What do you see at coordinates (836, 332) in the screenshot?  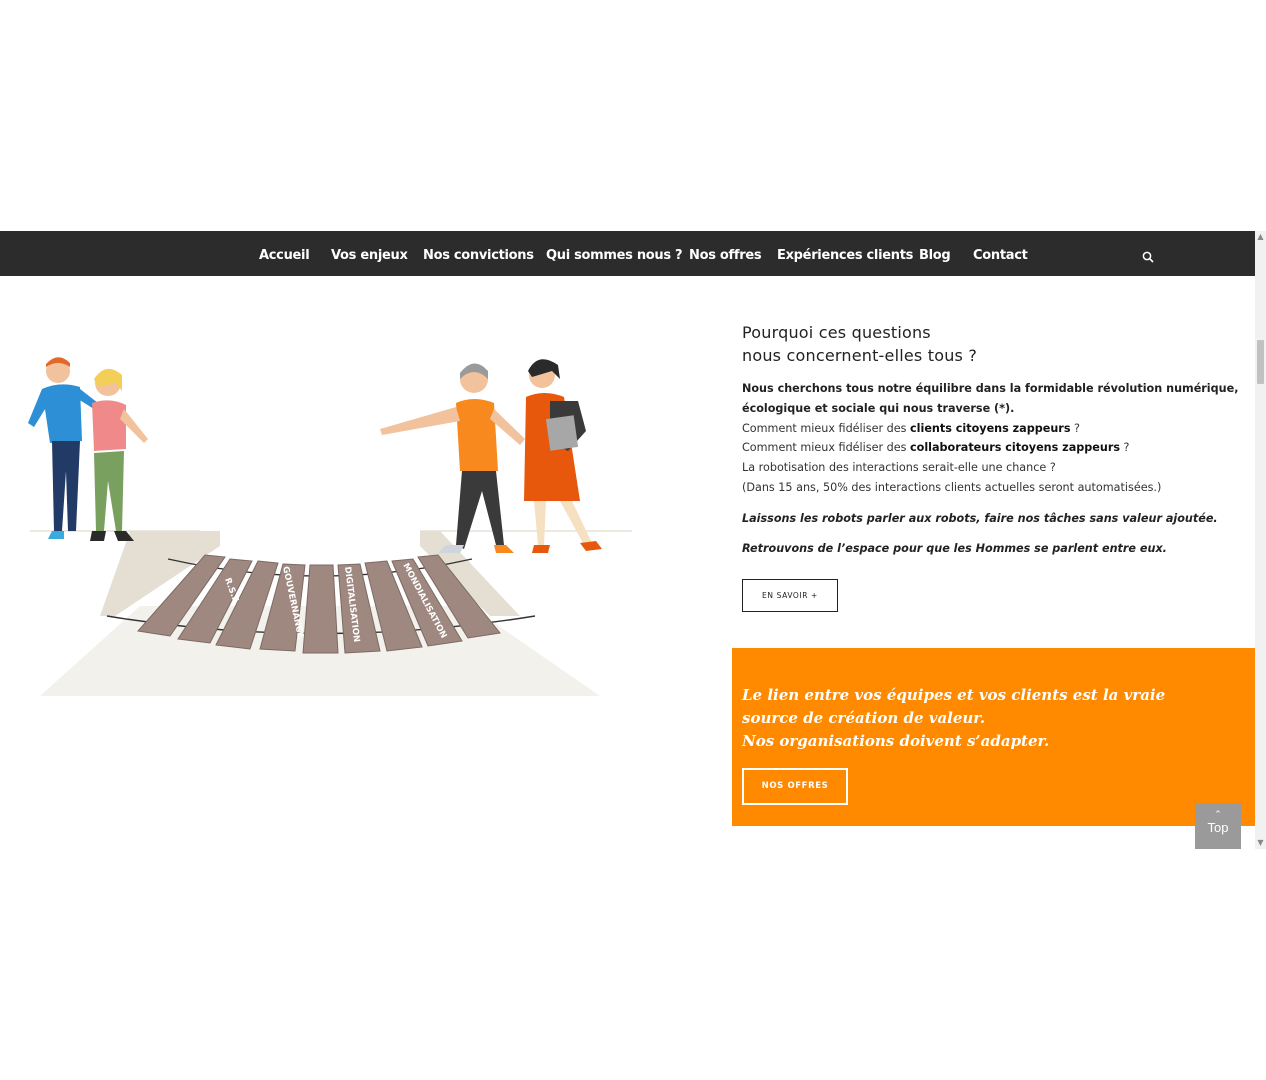 I see `section-title-line1: Pourquoi ces questions` at bounding box center [836, 332].